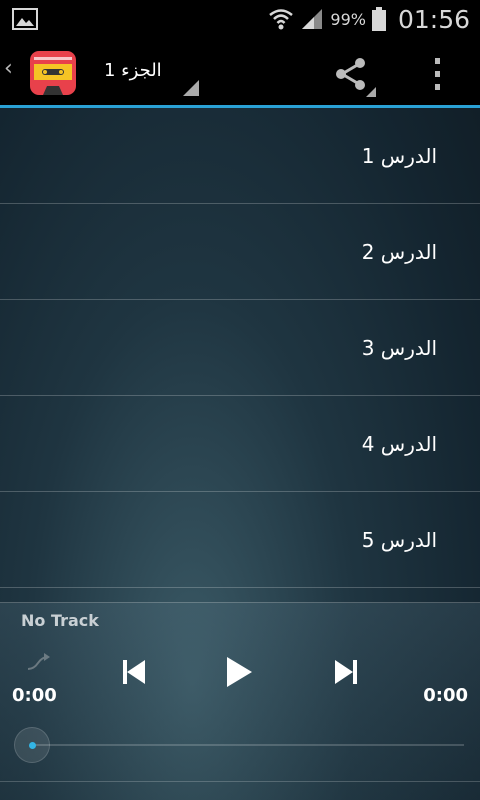 Image resolution: width=480 pixels, height=800 pixels. I want to click on signal-icon, so click(312, 19).